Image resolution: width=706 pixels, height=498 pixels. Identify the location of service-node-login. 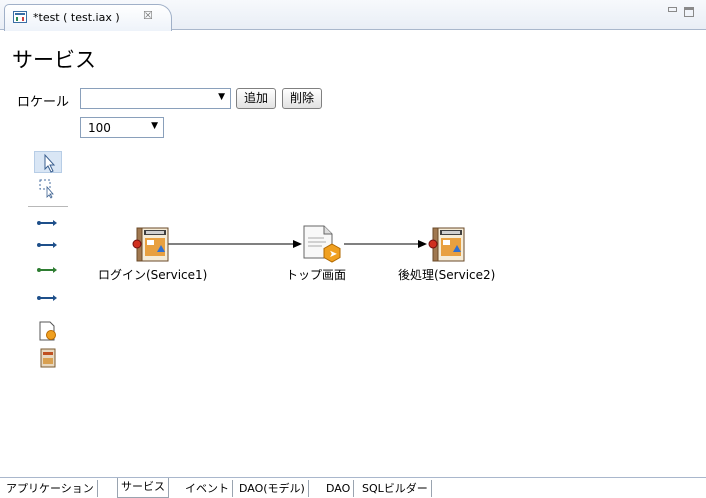
(150, 245).